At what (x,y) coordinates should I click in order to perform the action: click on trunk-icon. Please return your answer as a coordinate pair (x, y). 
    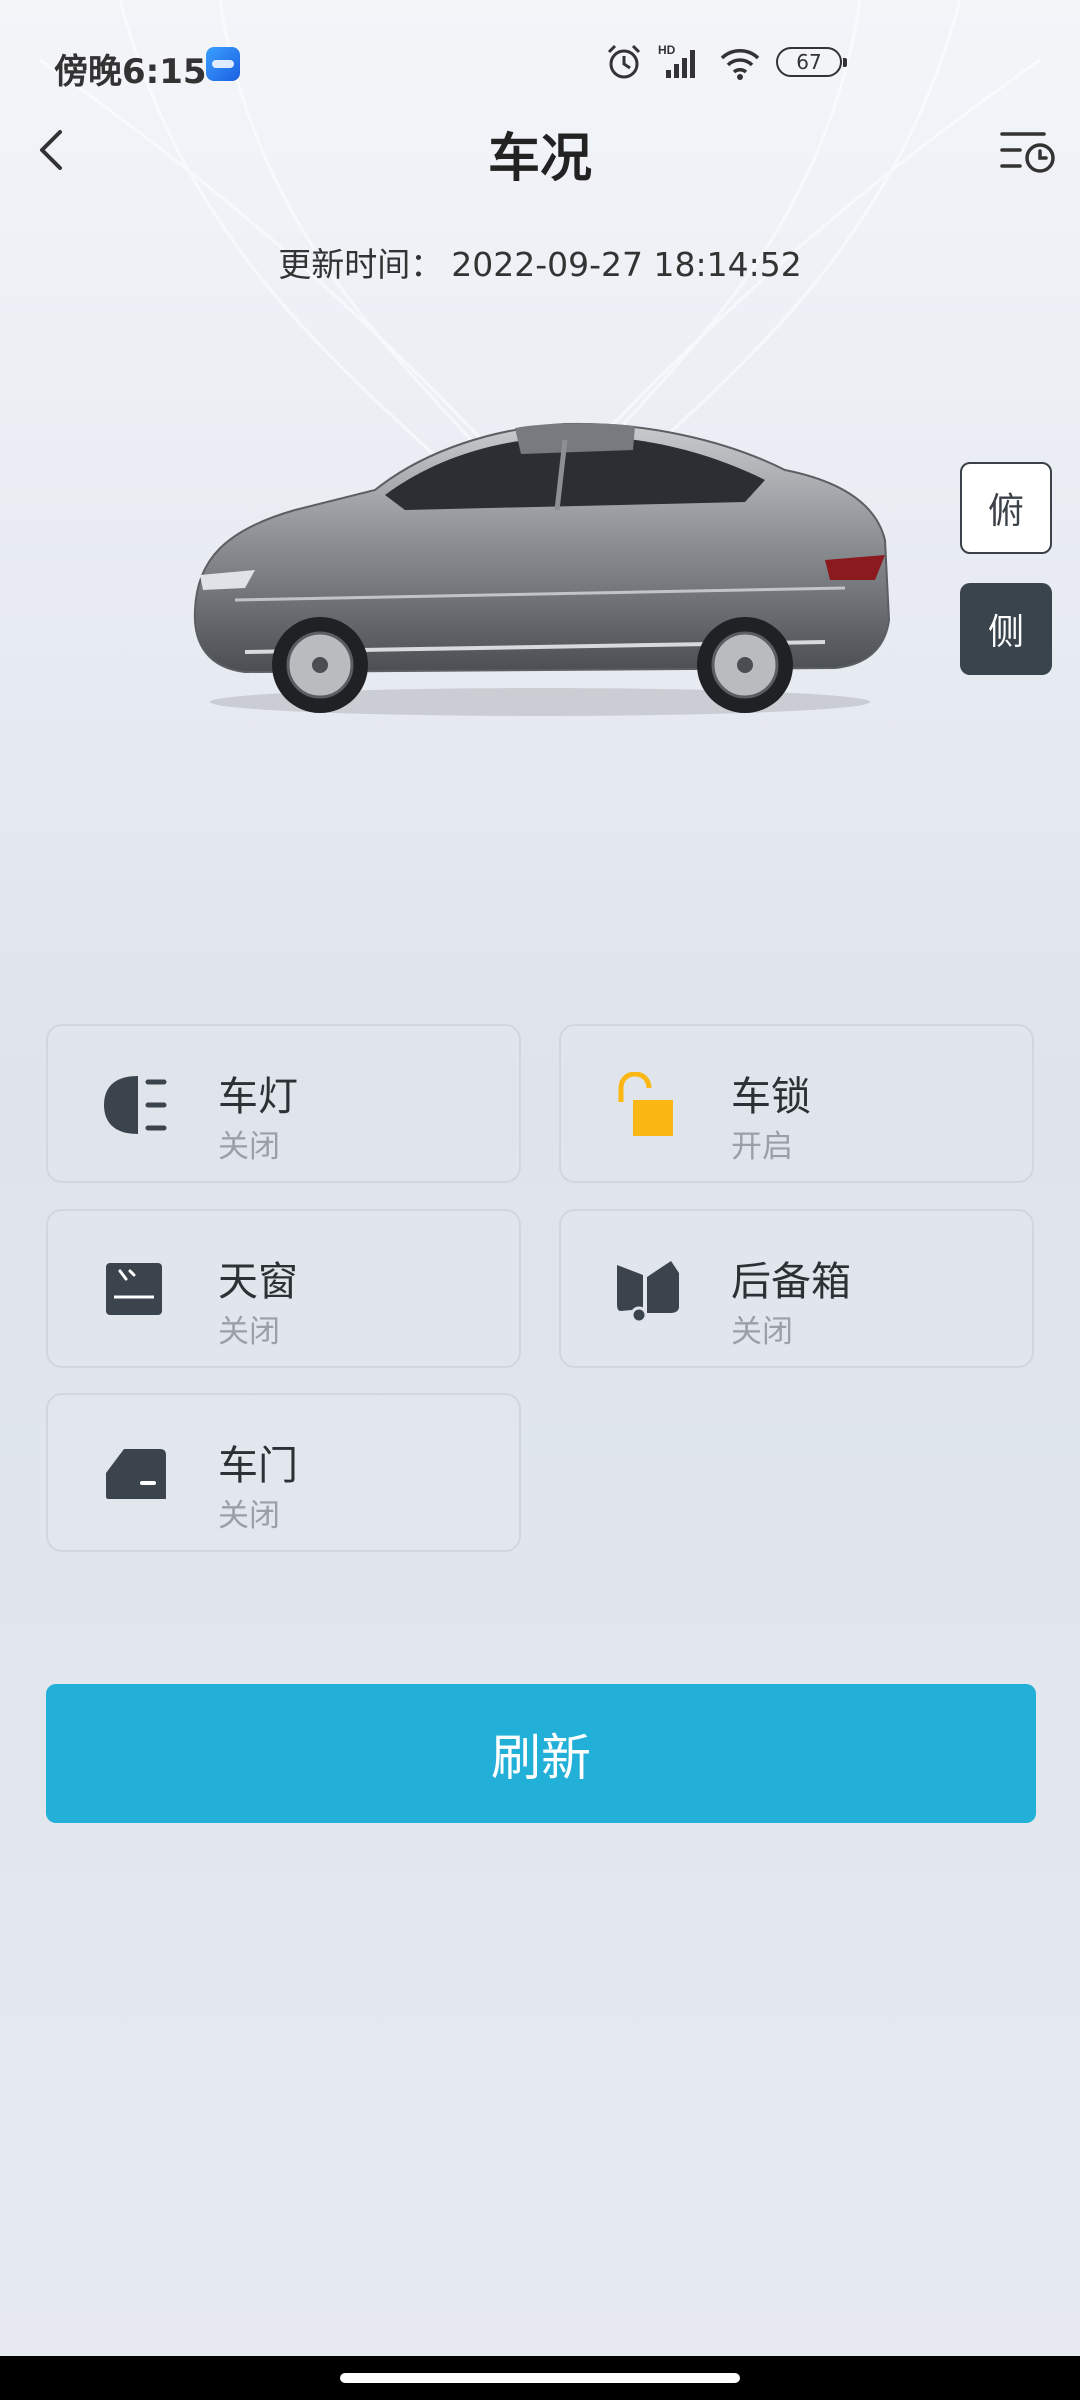
    Looking at the image, I should click on (648, 1292).